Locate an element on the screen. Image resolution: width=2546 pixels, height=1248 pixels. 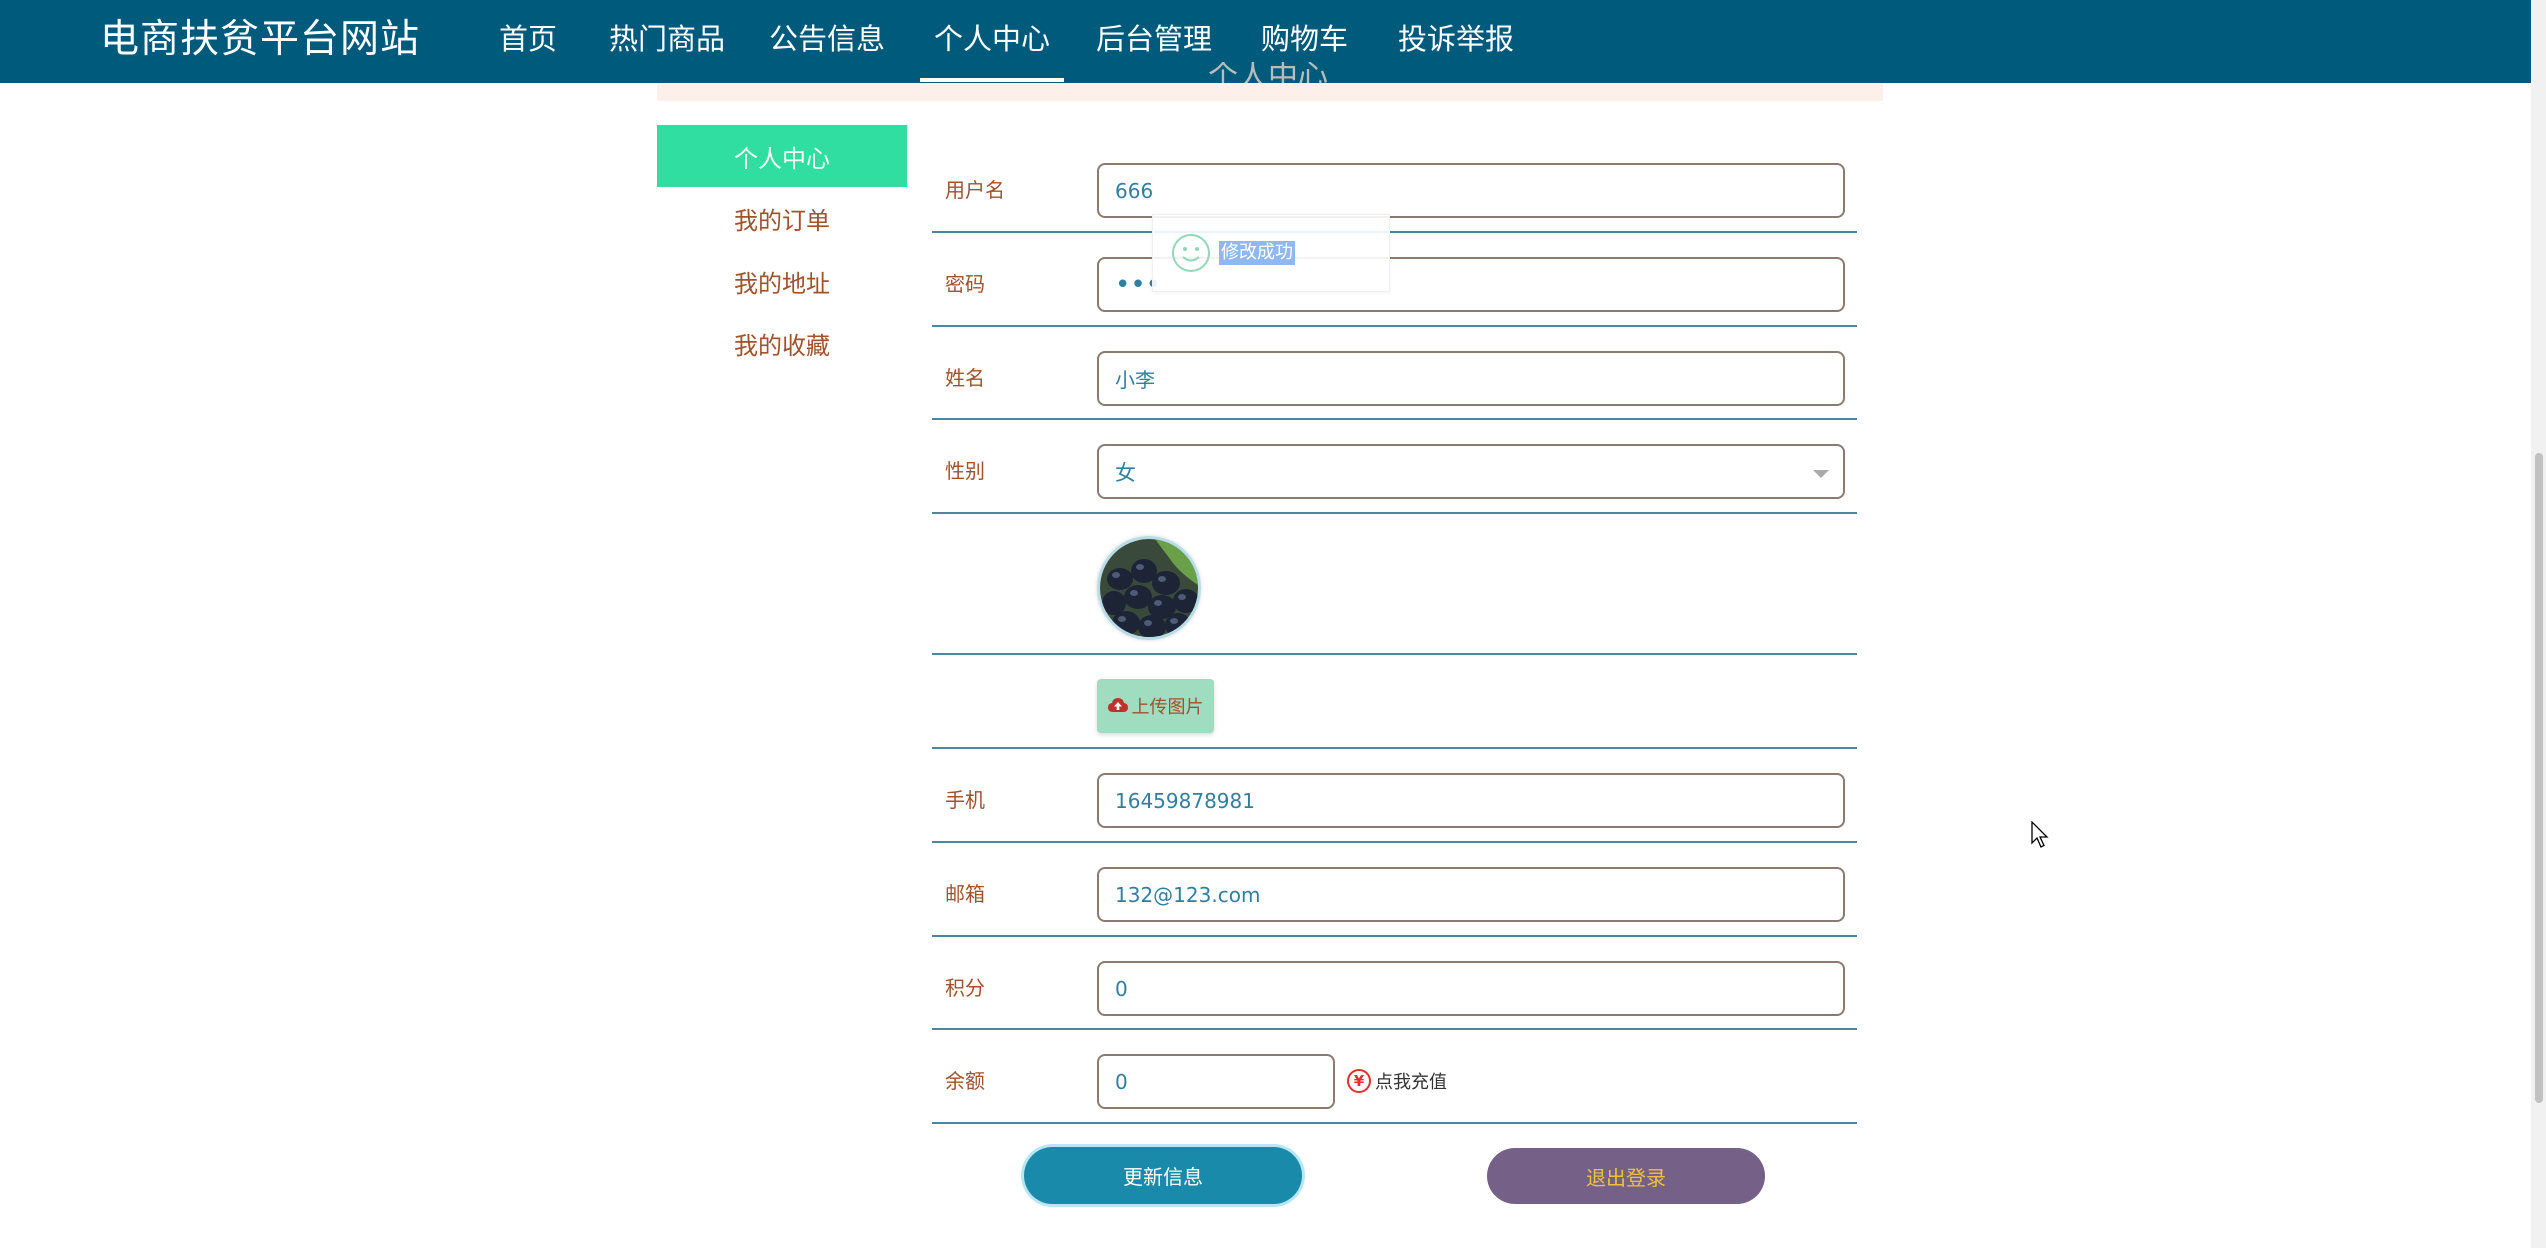
site-title: 电商扶贫平台网站 is located at coordinates (260, 40).